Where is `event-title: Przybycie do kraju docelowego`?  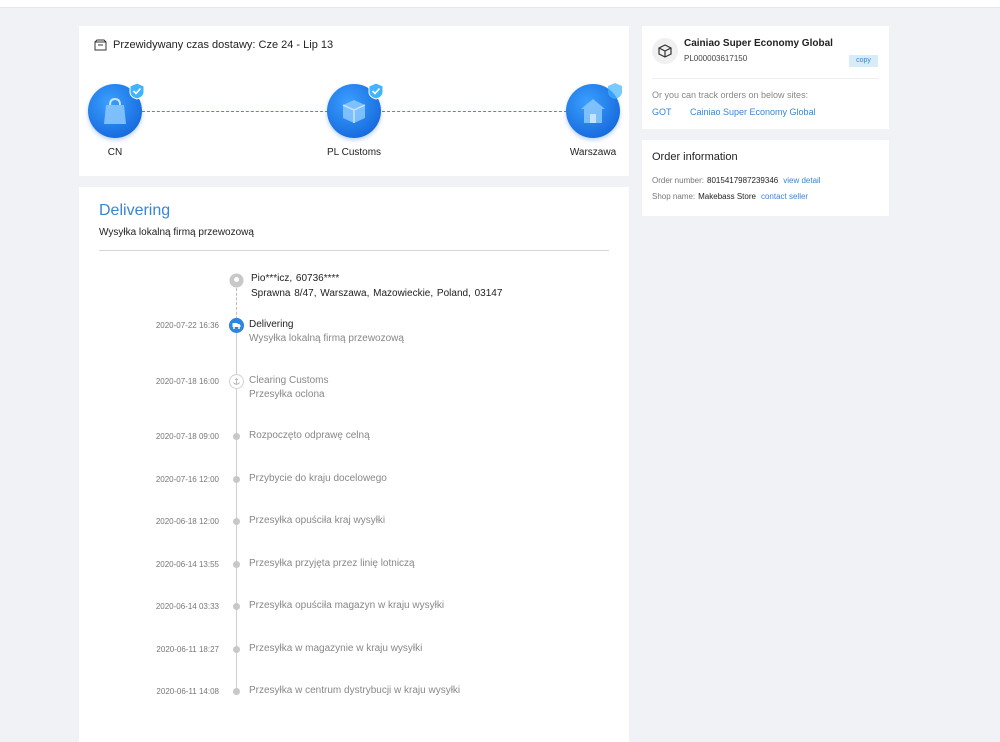 event-title: Przybycie do kraju docelowego is located at coordinates (318, 478).